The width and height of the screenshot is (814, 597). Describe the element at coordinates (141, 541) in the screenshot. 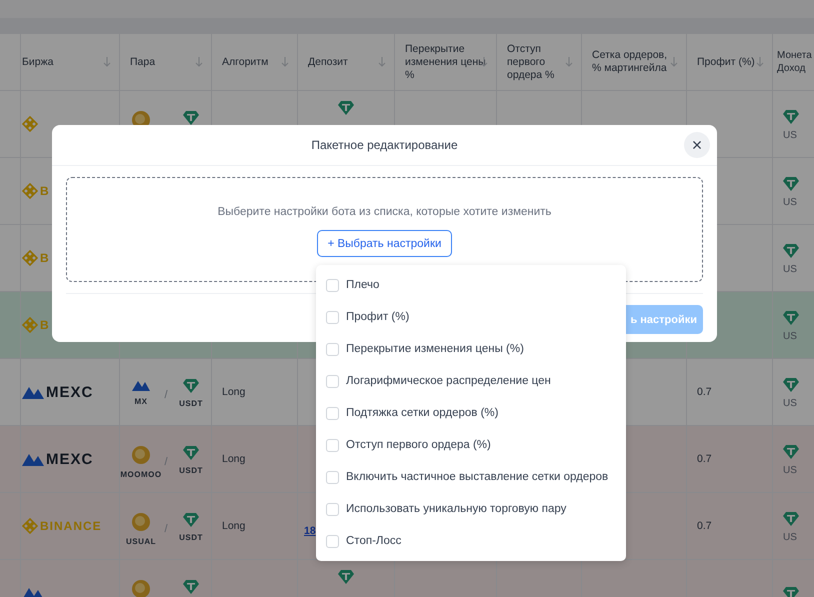

I see `coin-label: USUAL` at that location.